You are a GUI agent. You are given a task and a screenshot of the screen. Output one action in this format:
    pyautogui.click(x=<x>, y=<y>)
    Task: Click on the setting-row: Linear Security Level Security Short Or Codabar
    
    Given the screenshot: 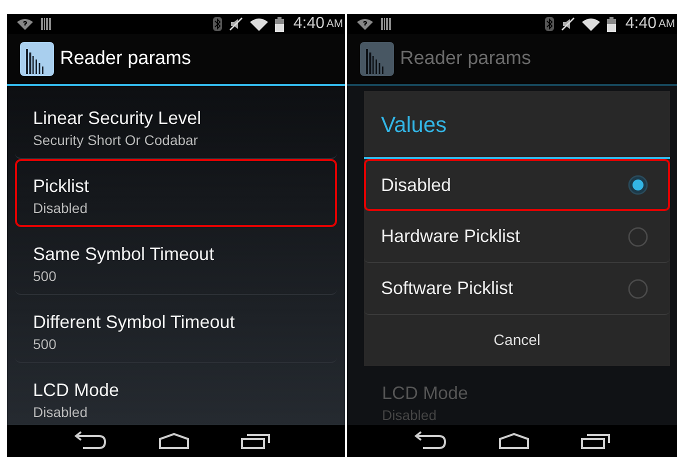 What is the action you would take?
    pyautogui.click(x=176, y=125)
    